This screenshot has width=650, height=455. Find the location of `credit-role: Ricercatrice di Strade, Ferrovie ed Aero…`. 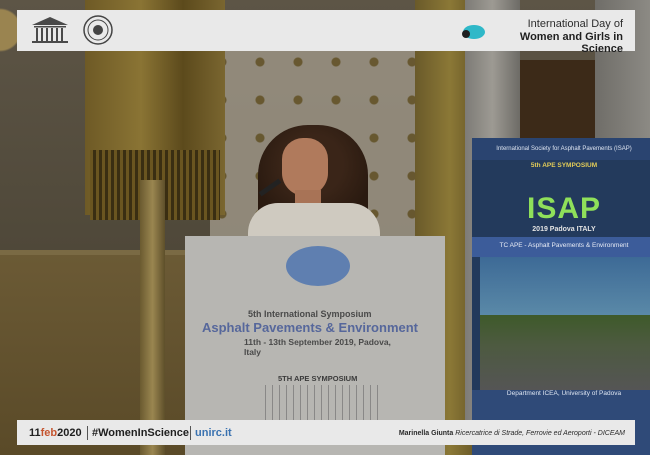

credit-role: Ricercatrice di Strade, Ferrovie ed Aero… is located at coordinates (540, 433).